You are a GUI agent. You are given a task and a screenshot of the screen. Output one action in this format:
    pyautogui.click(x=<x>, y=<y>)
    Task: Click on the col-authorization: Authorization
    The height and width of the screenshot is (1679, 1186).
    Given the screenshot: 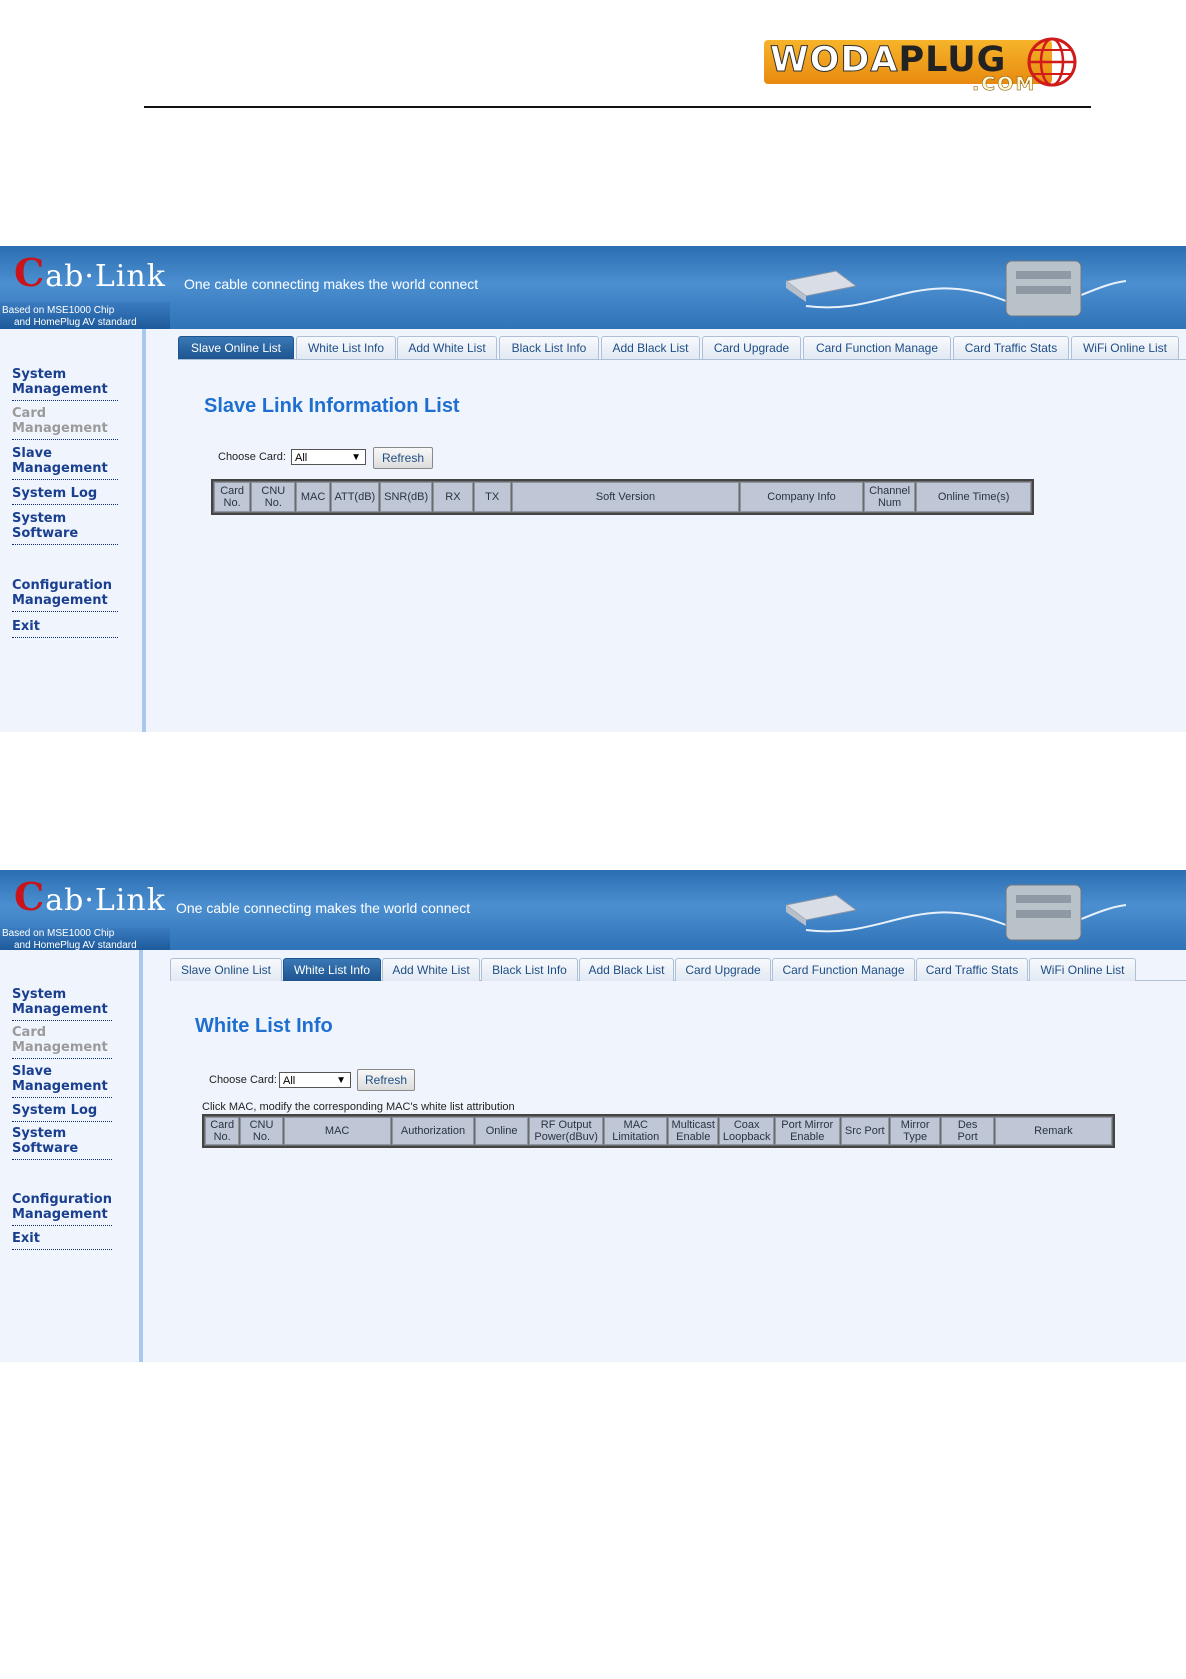 What is the action you would take?
    pyautogui.click(x=433, y=1131)
    